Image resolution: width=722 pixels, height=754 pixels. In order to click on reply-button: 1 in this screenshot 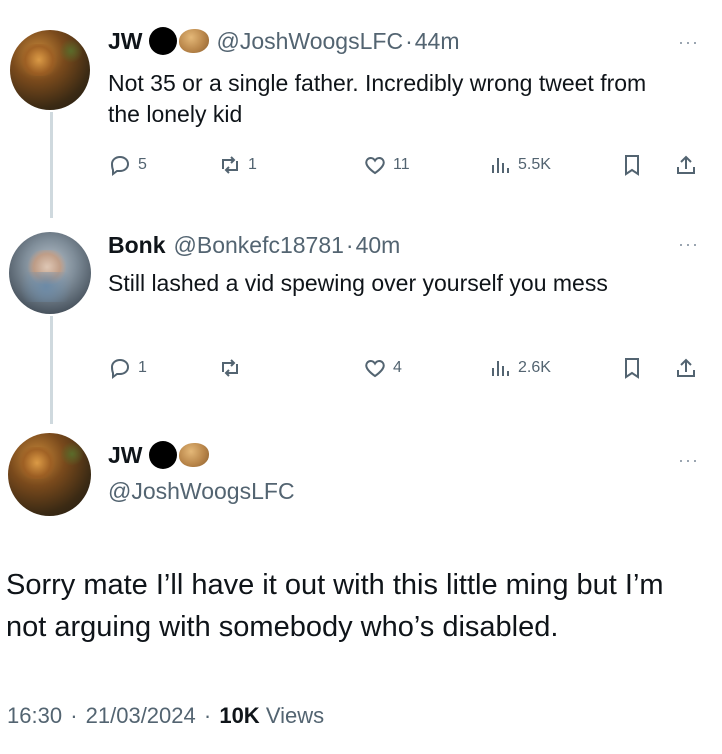, I will do `click(127, 368)`.